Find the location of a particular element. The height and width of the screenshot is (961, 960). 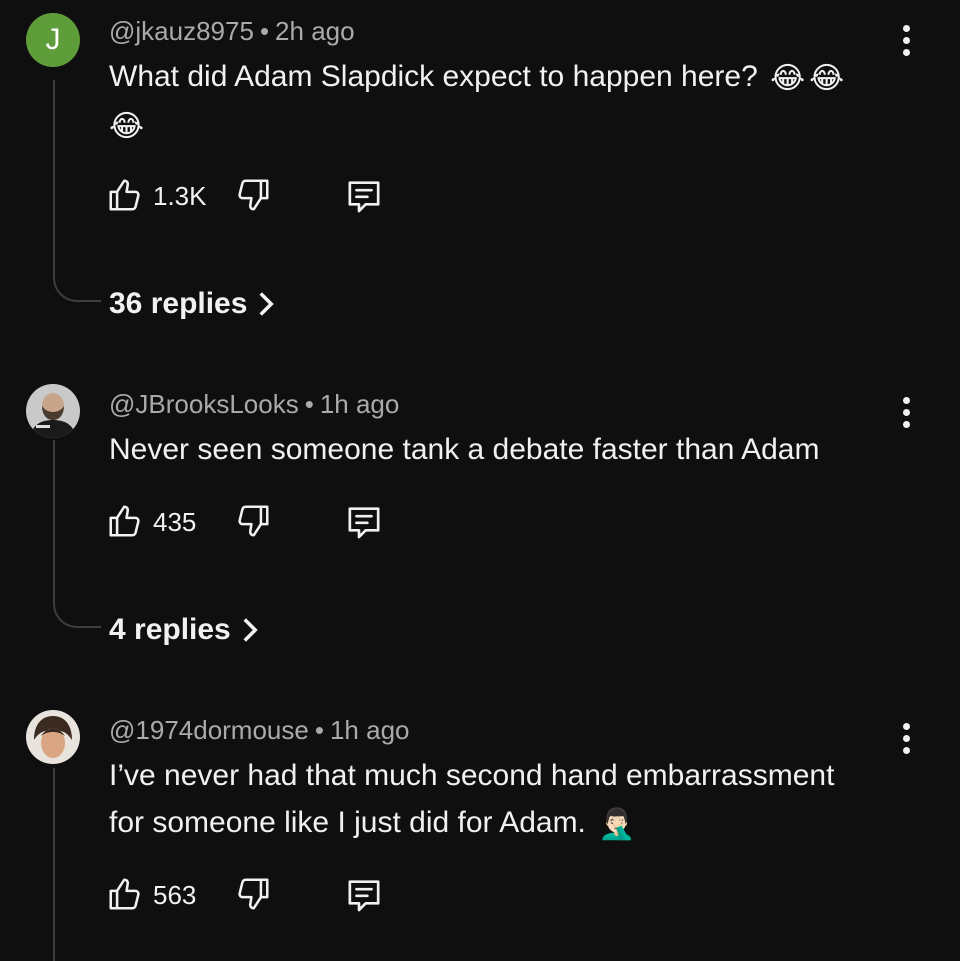

replies-count: 36 replies is located at coordinates (178, 303).